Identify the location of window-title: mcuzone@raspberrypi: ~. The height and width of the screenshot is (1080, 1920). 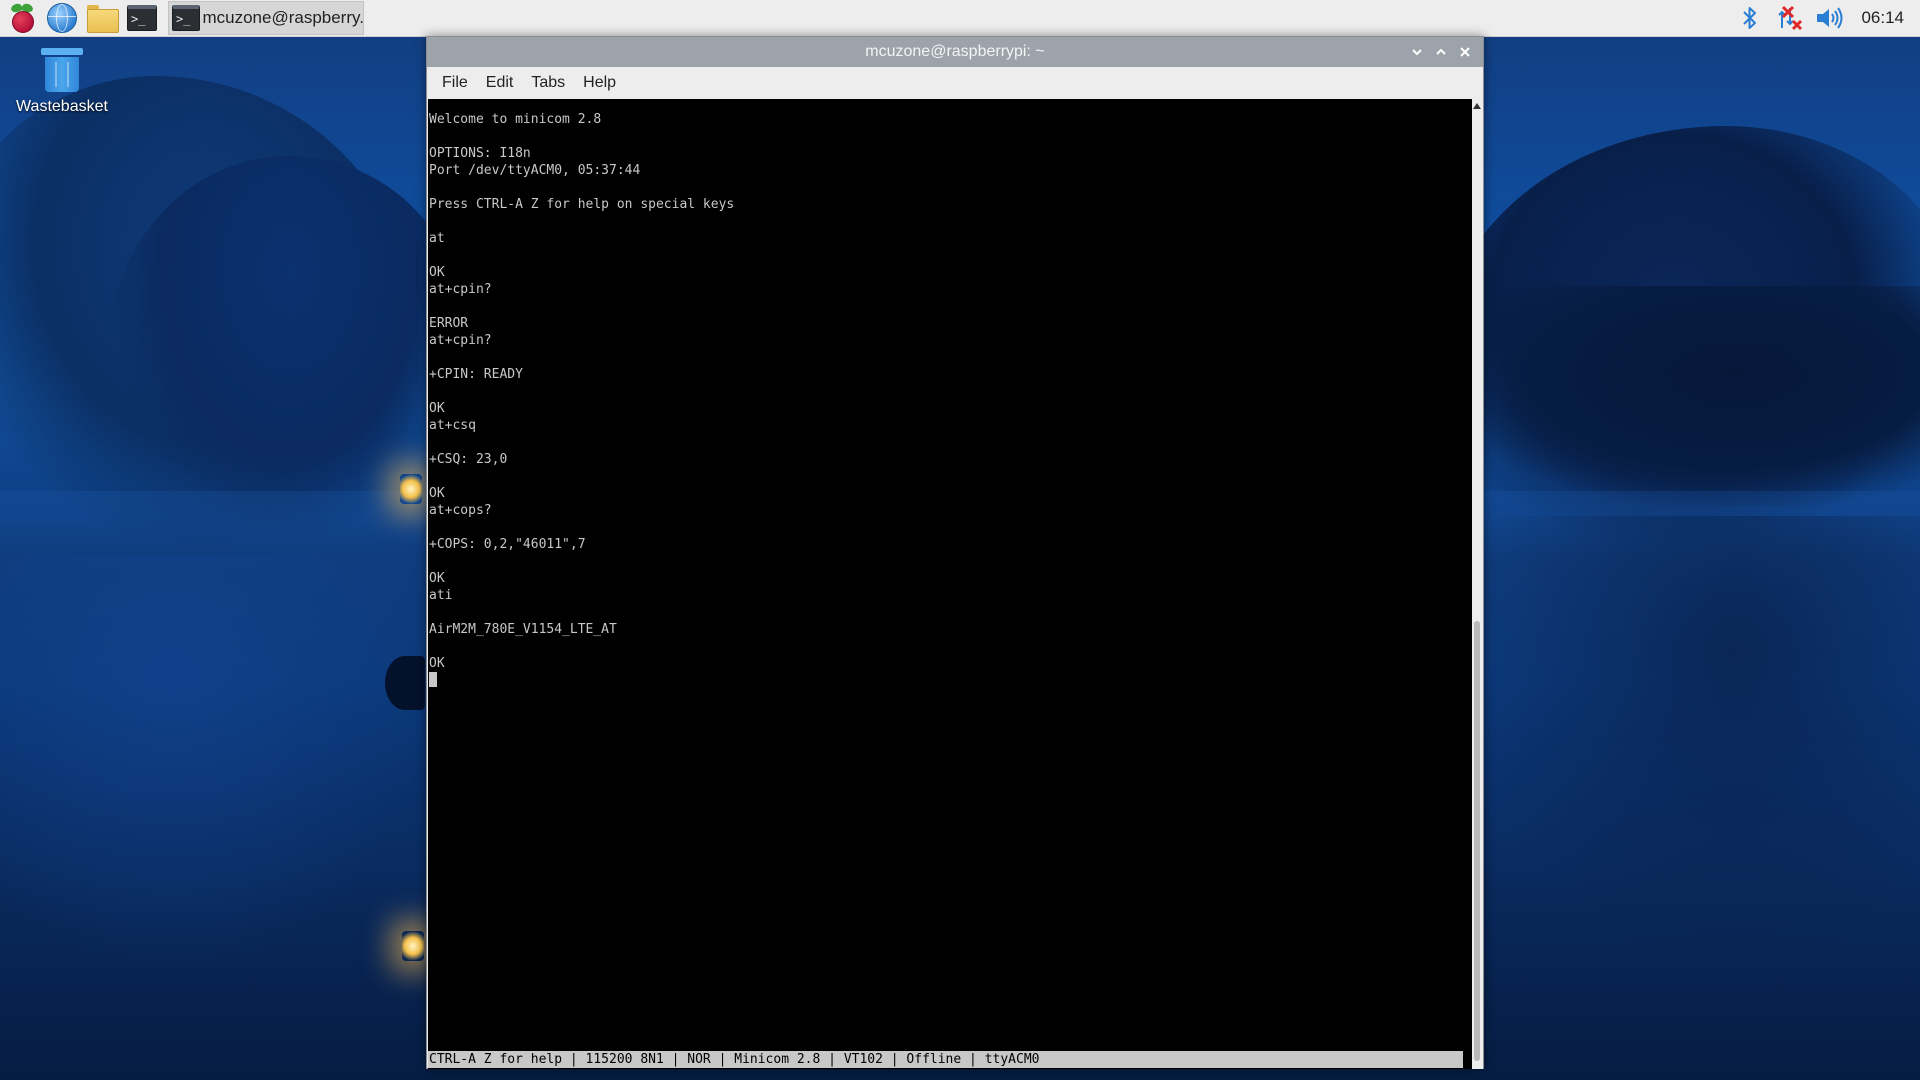
(955, 51).